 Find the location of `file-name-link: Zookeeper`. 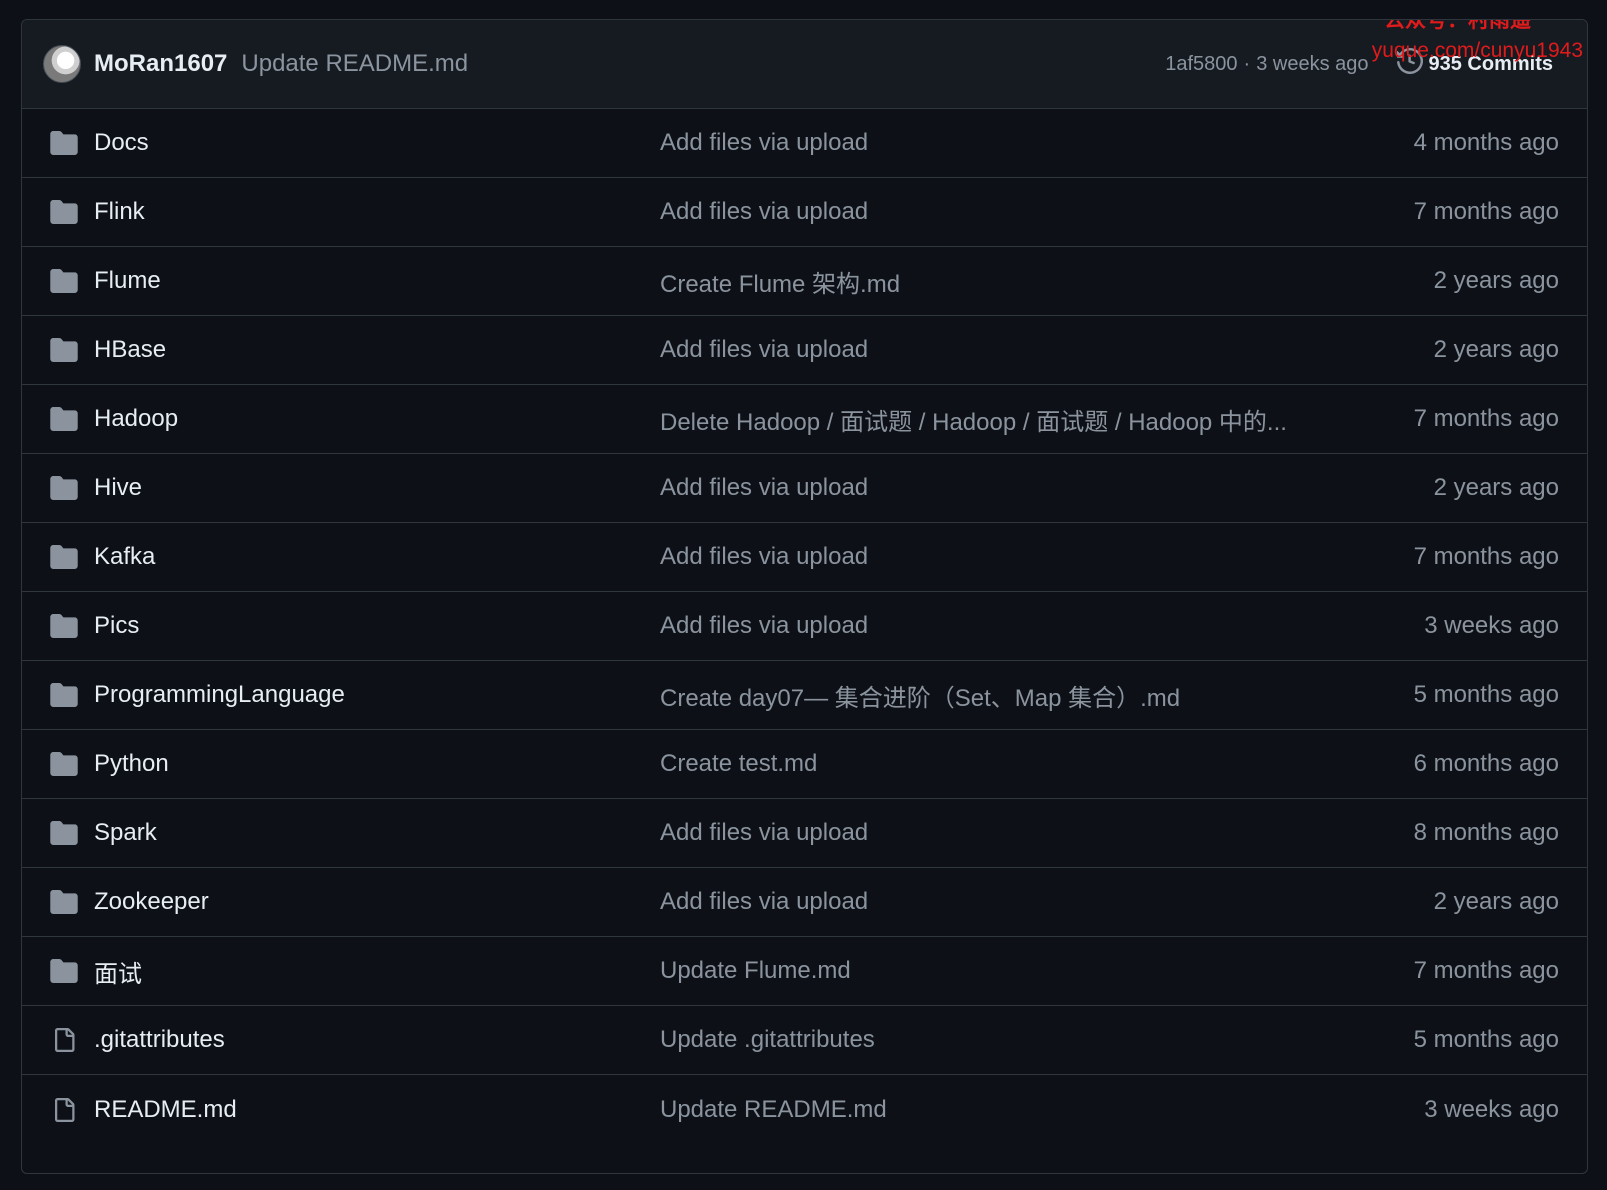

file-name-link: Zookeeper is located at coordinates (369, 902).